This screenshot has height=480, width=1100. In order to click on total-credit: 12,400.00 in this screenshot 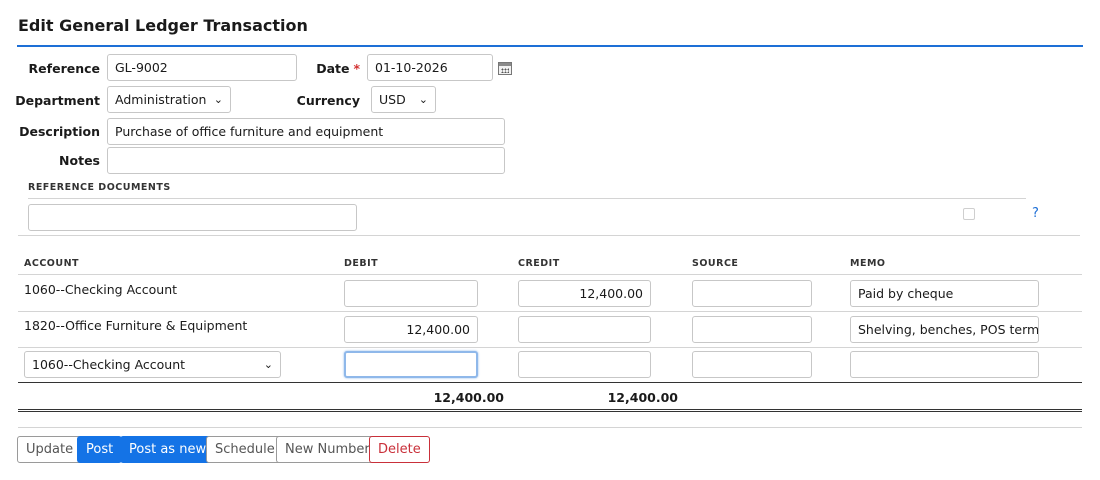, I will do `click(642, 397)`.